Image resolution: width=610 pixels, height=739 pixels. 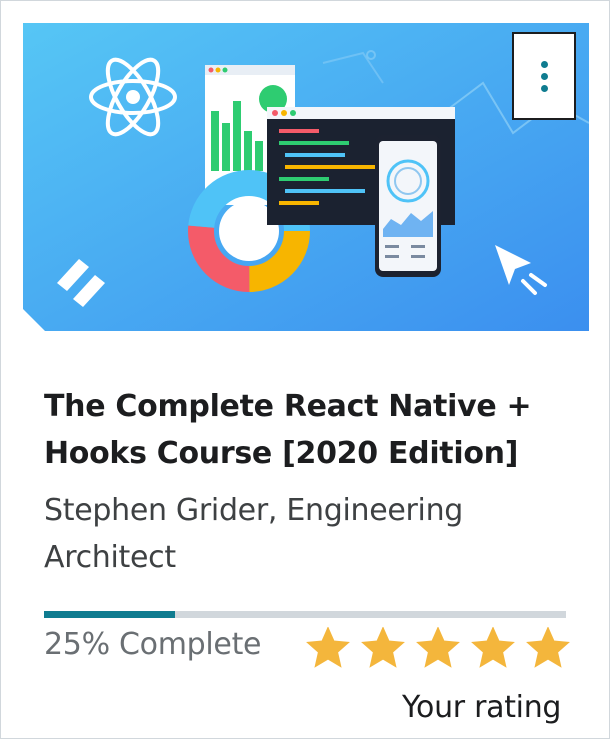 I want to click on progress-text: 25% Complete, so click(x=153, y=644).